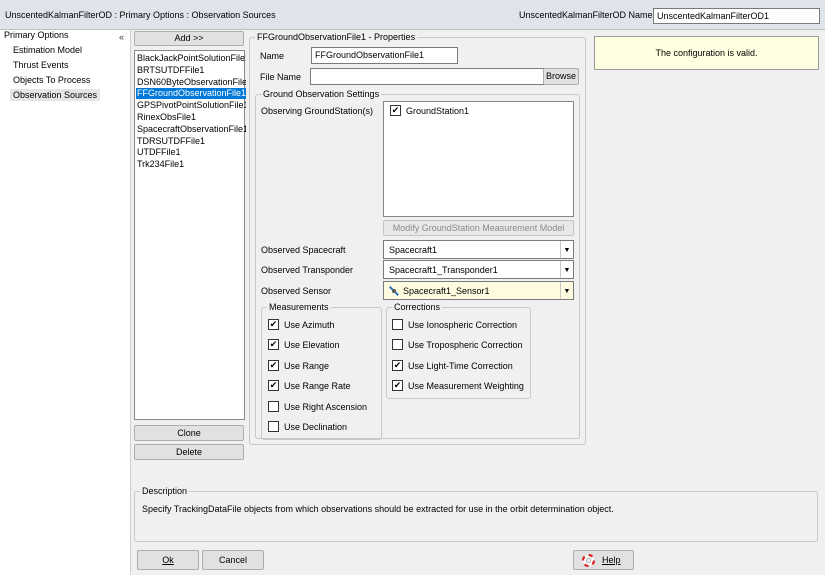 The height and width of the screenshot is (575, 825). What do you see at coordinates (312, 345) in the screenshot?
I see `checkbox-label: Use Elevation` at bounding box center [312, 345].